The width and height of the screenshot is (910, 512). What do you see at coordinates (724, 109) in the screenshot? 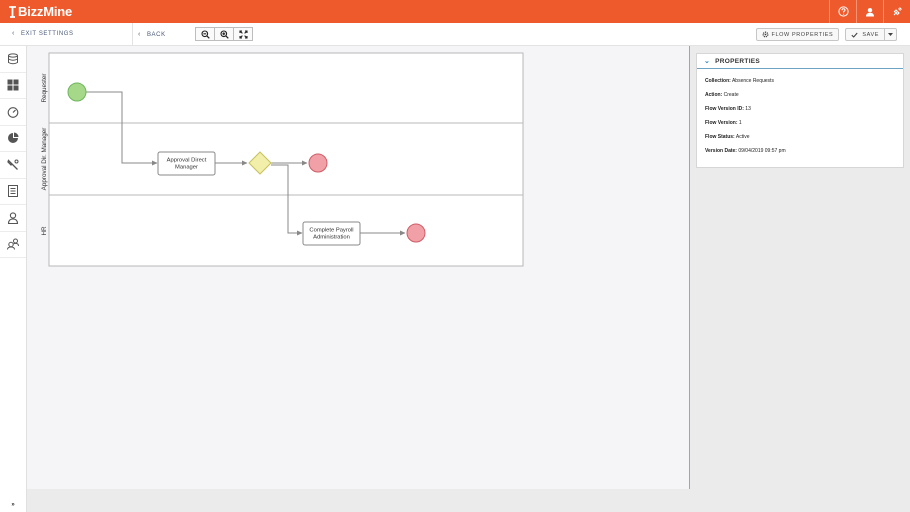
I see `property-label: Flow Version ID:` at bounding box center [724, 109].